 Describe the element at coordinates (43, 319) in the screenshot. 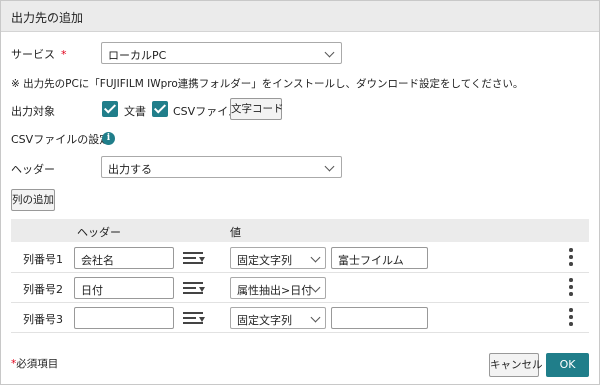

I see `row-number-label: 列番号3` at that location.